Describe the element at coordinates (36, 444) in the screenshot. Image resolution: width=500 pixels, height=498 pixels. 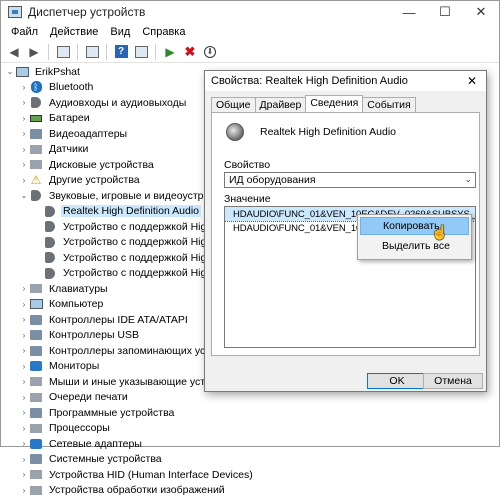
I see `network-adapter-icon` at that location.